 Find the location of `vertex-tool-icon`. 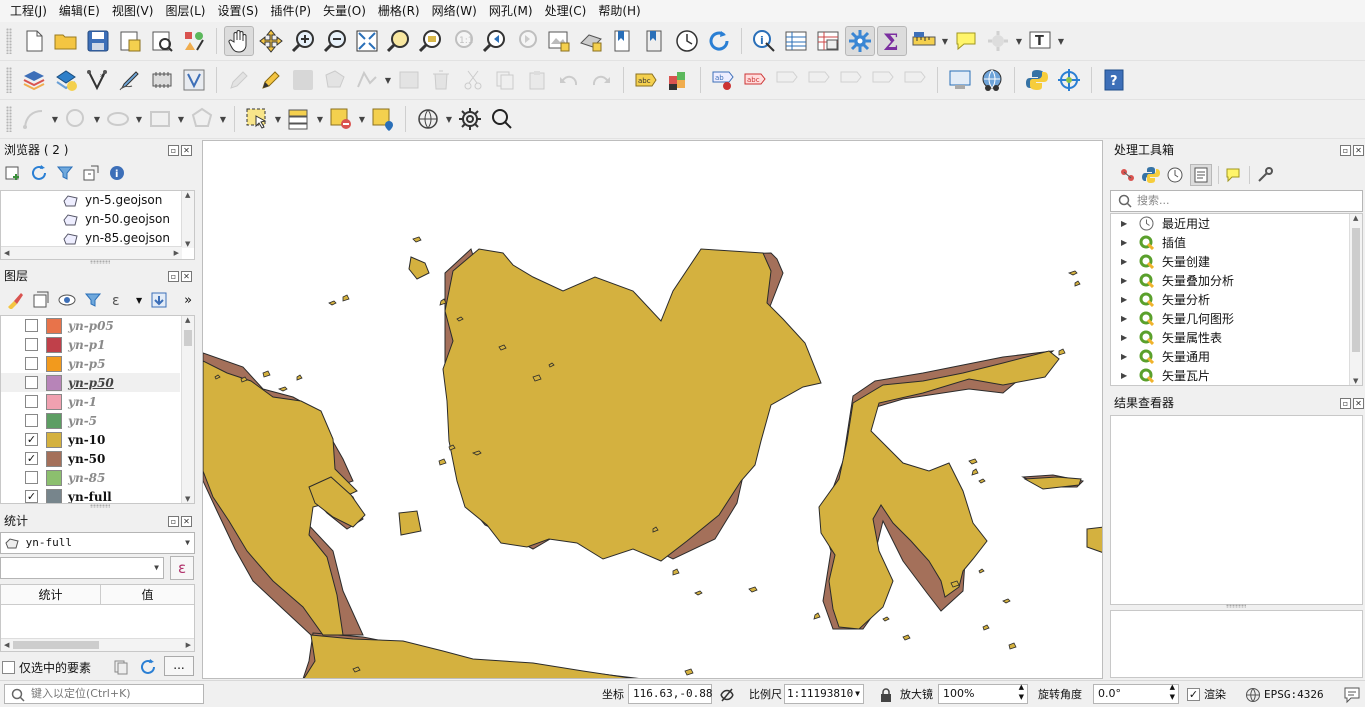

vertex-tool-icon is located at coordinates (367, 80).